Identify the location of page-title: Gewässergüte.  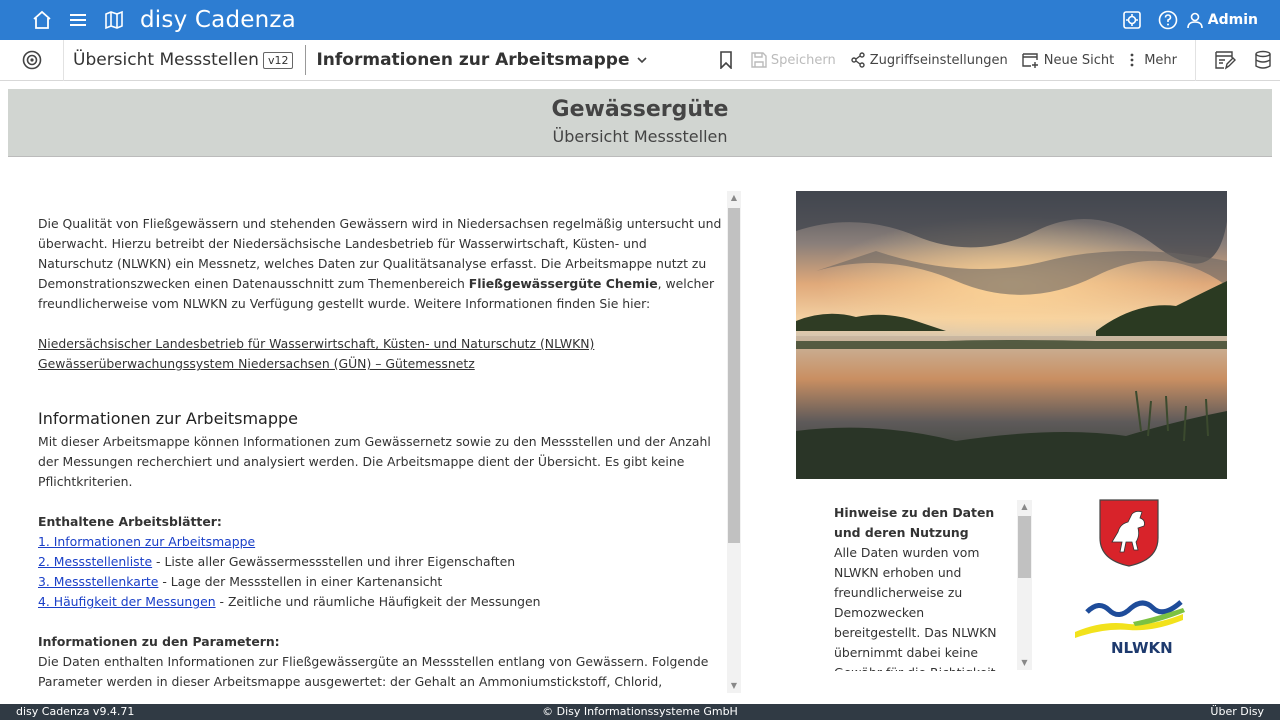
(640, 109).